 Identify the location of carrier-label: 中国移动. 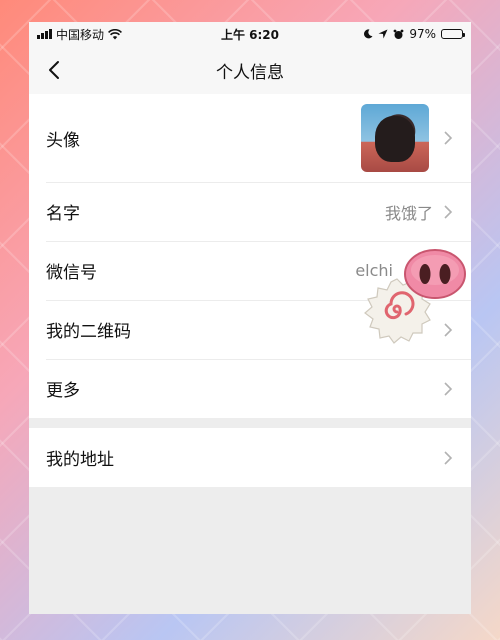
(80, 34).